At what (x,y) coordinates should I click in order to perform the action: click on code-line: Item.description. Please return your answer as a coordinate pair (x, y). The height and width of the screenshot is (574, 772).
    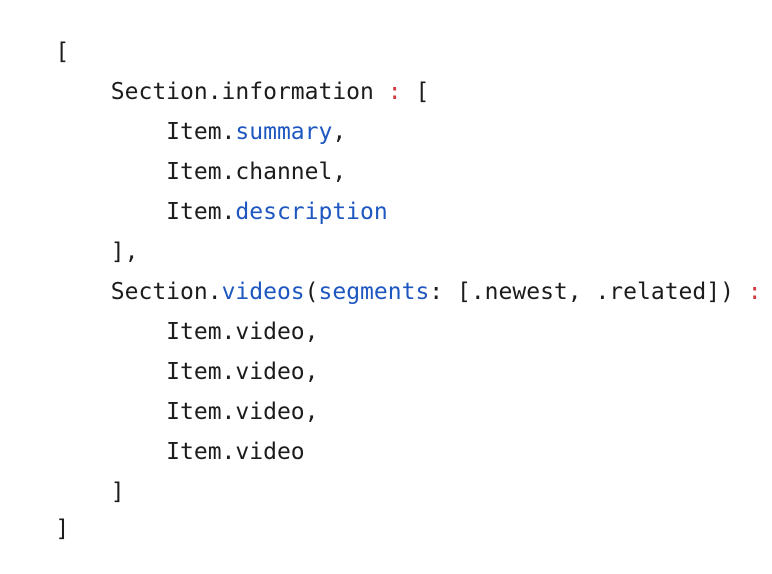
    Looking at the image, I should click on (194, 196).